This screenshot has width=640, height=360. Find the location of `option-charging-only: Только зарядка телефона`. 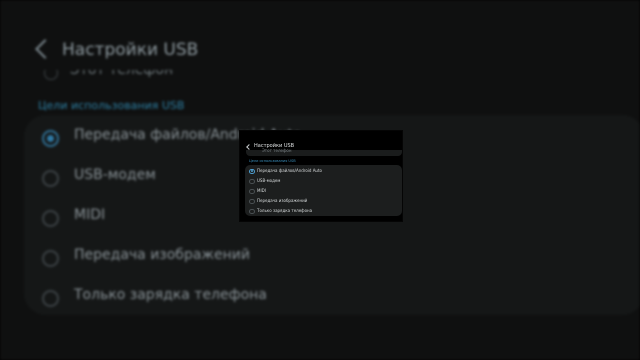

option-charging-only: Только зарядка телефона is located at coordinates (323, 211).